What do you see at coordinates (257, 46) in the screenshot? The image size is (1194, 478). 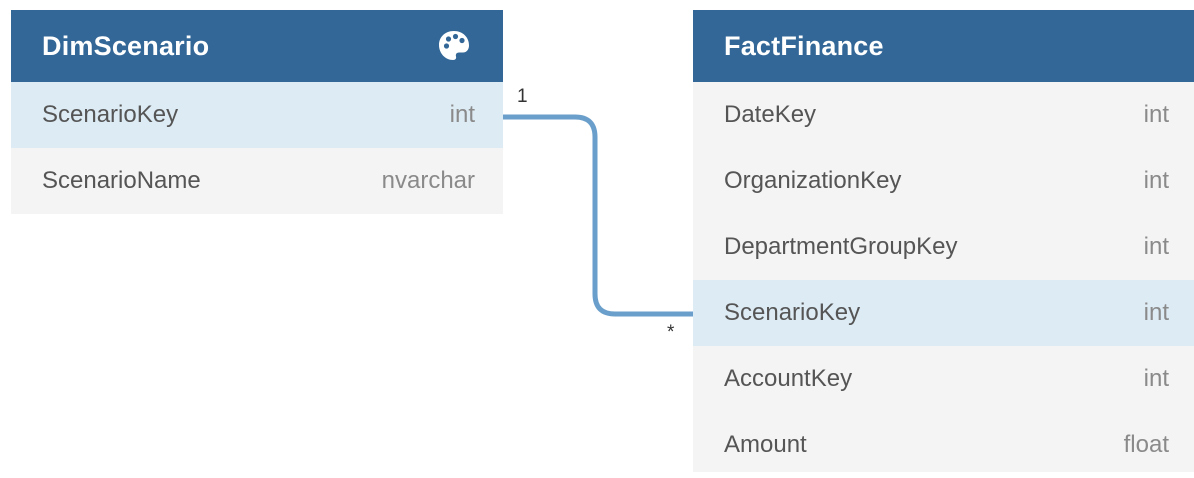 I see `table-header: DimScenario` at bounding box center [257, 46].